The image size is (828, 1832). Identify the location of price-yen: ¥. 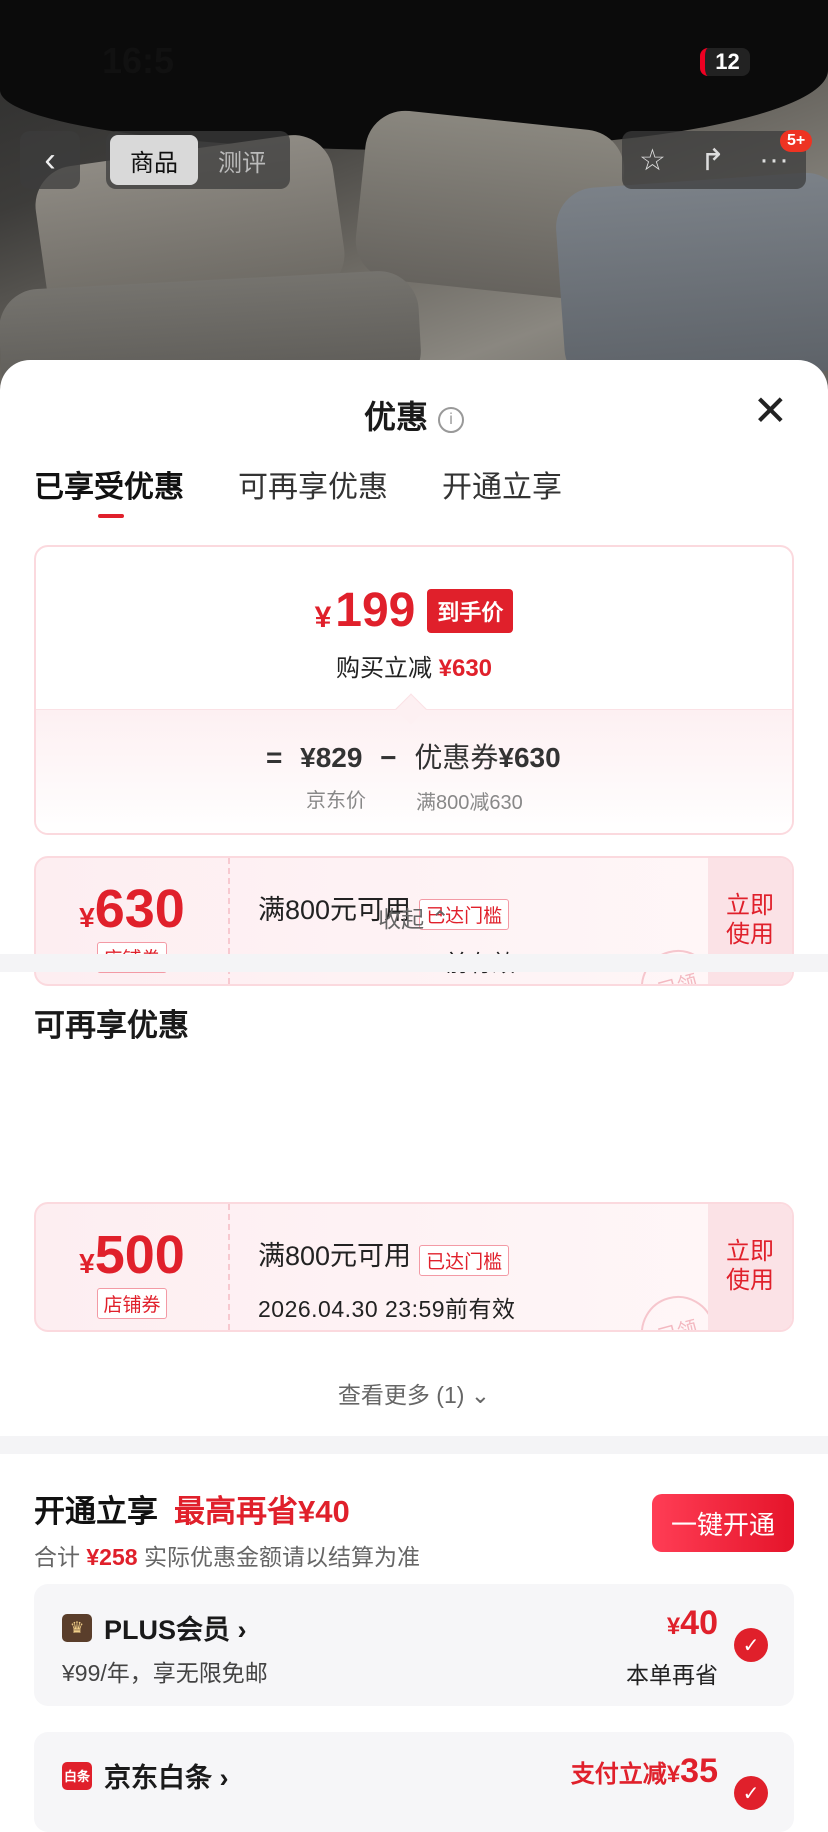
(323, 617).